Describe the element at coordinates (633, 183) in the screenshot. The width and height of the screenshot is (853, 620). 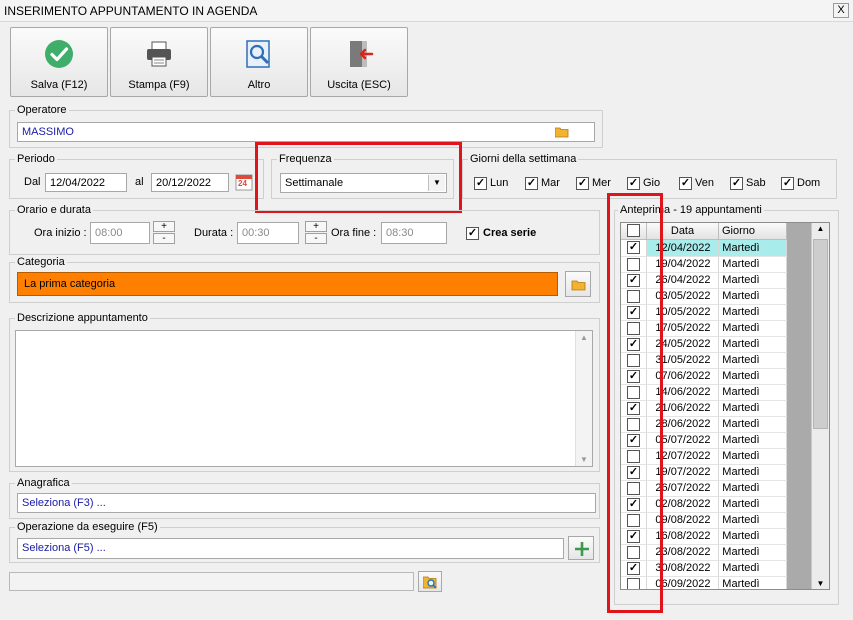
I see `day-checkbox-gio` at that location.